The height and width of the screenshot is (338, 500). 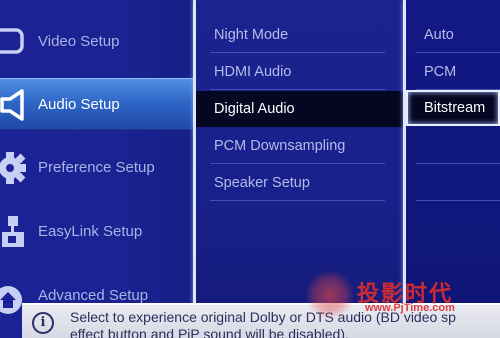 I want to click on option-pcm: PCM, so click(x=453, y=72).